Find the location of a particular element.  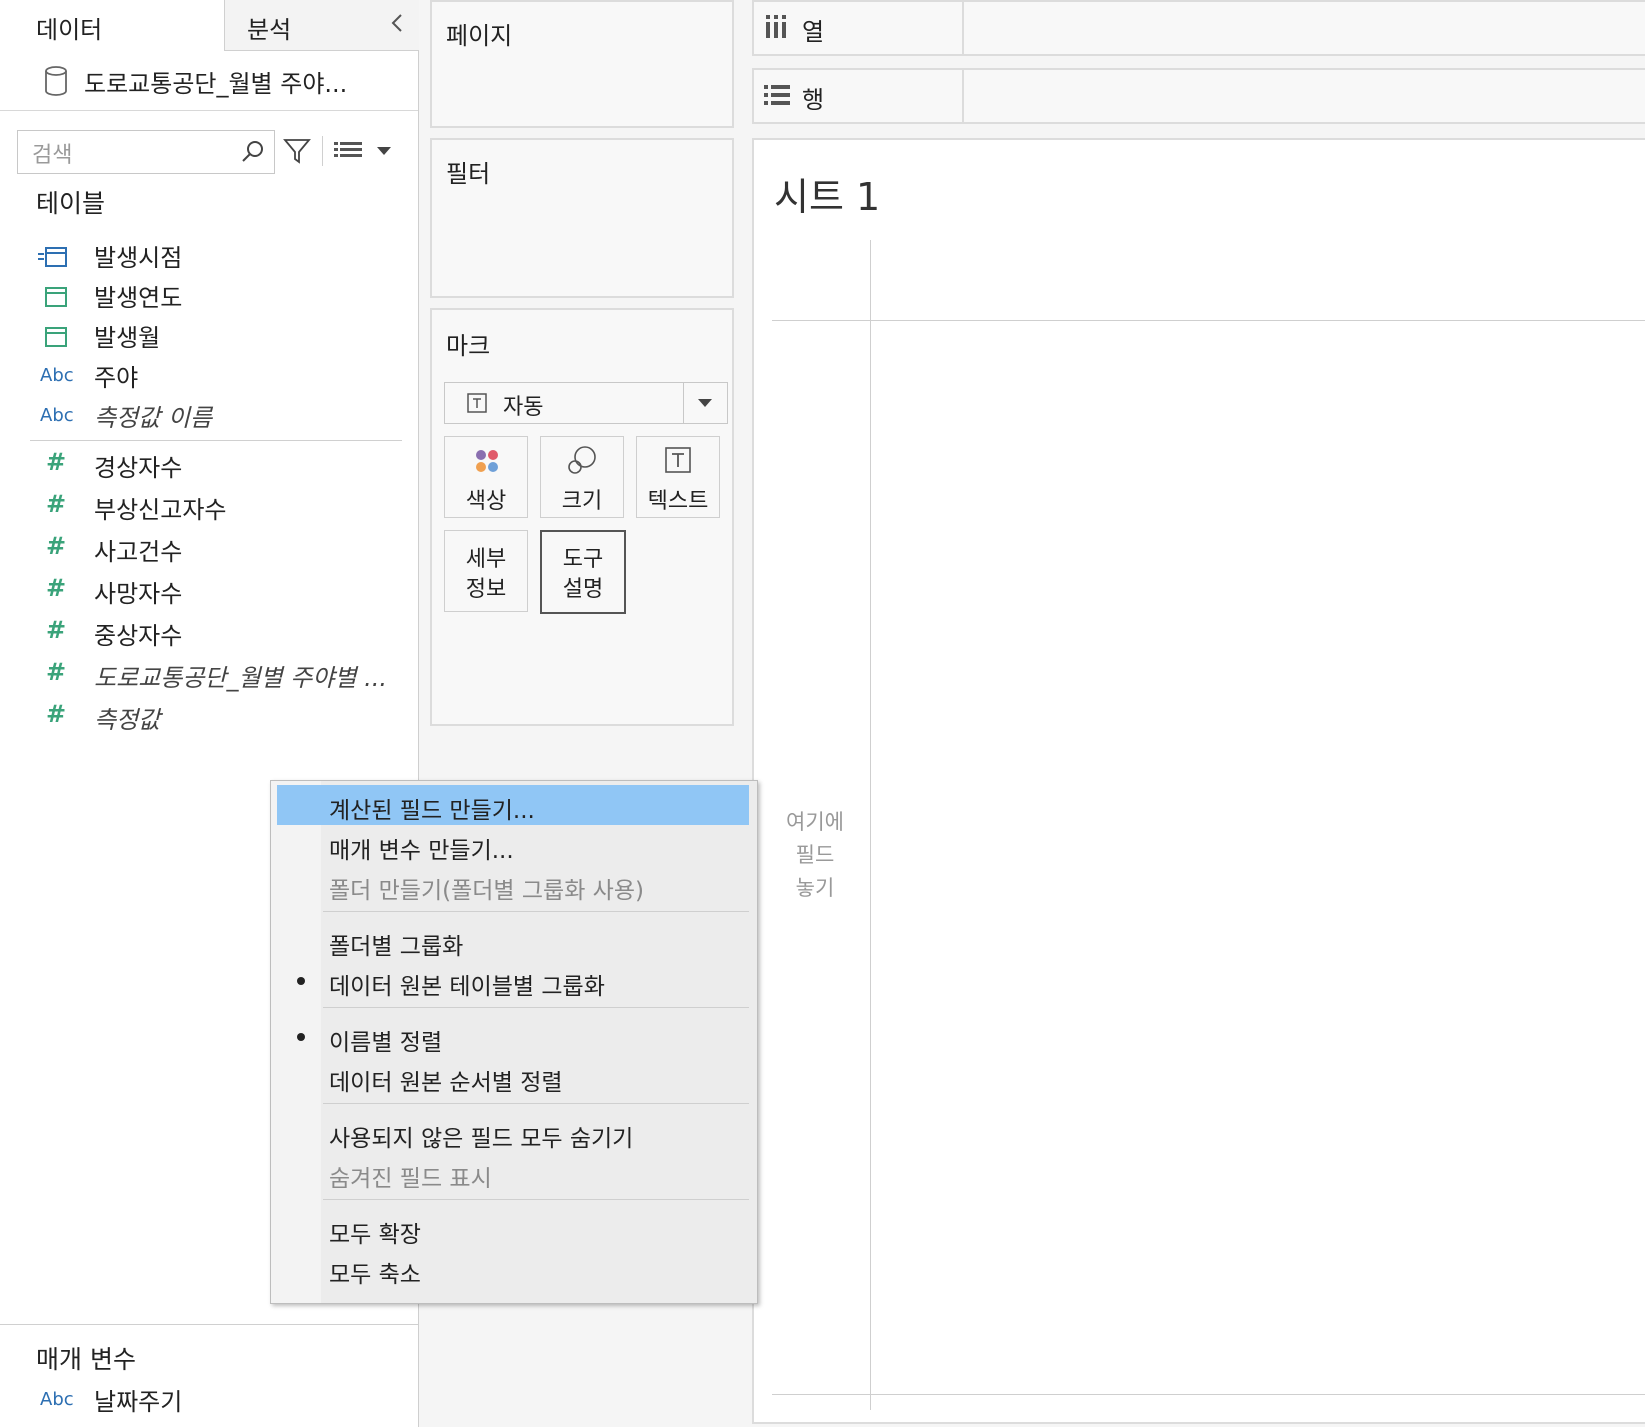

menu-item-create-folder: 폴더 만들기(폴더별 그룹화 사용) is located at coordinates (513, 885).